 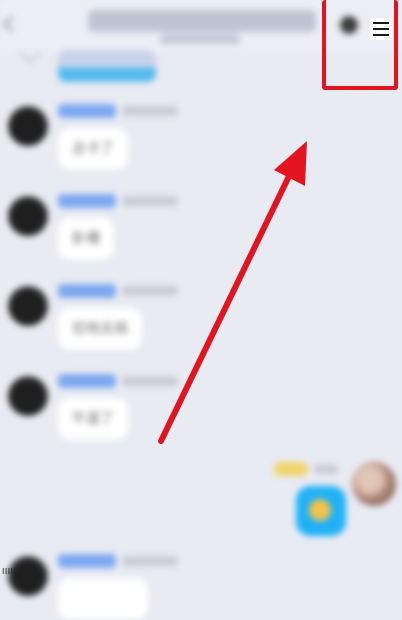 I want to click on sender-badge, so click(x=291, y=469).